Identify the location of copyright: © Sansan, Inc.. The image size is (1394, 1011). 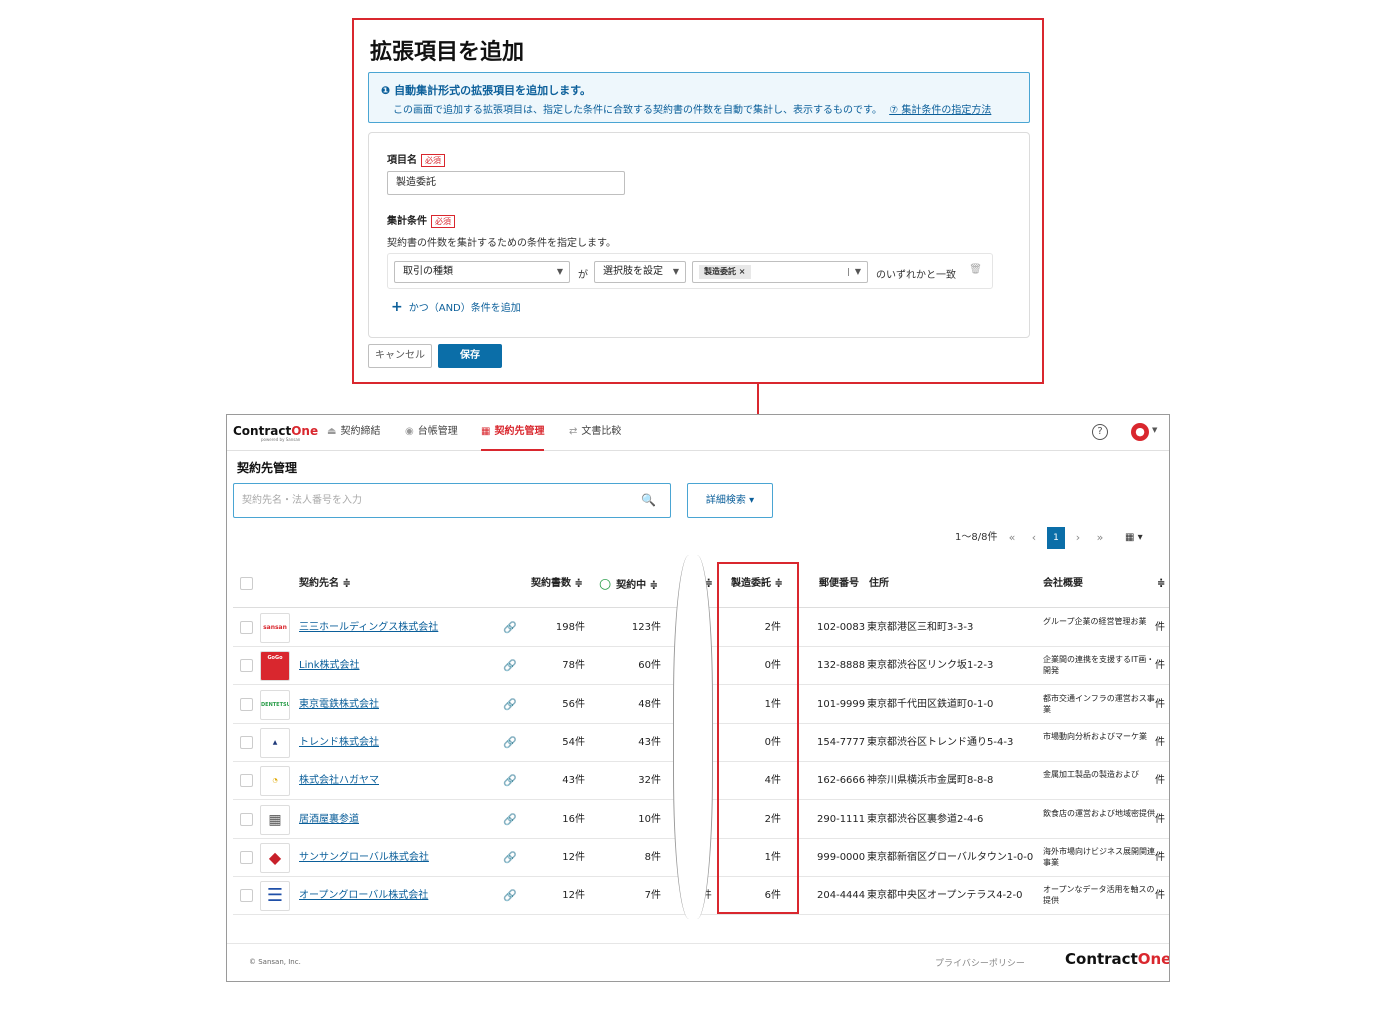
(275, 962).